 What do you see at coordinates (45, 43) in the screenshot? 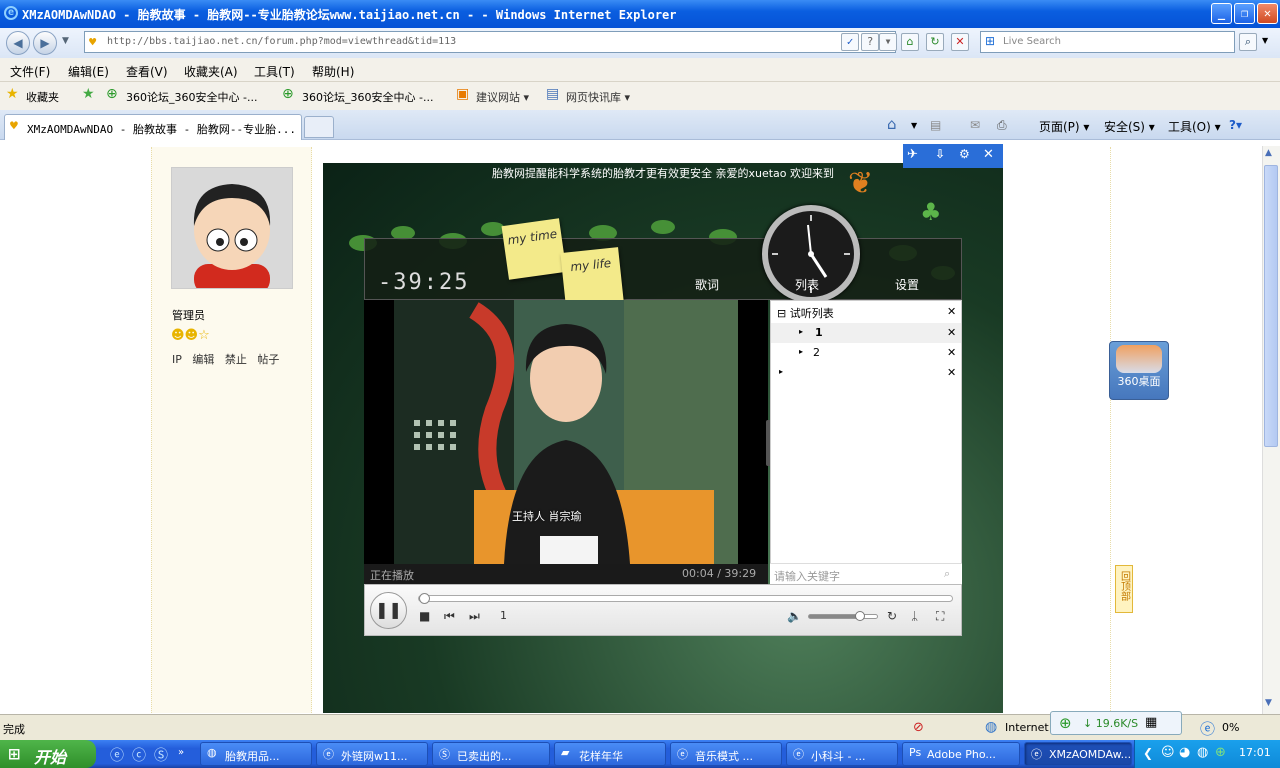
I see `forward-button: ▶` at bounding box center [45, 43].